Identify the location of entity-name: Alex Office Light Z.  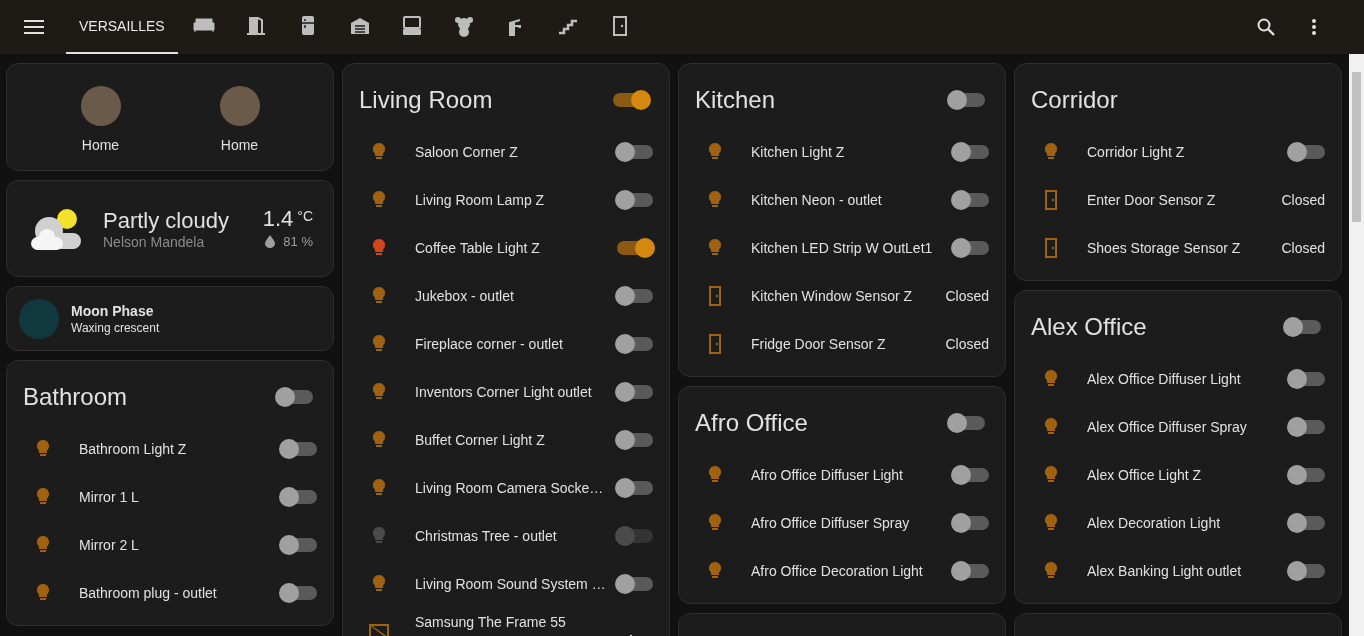
(1145, 475).